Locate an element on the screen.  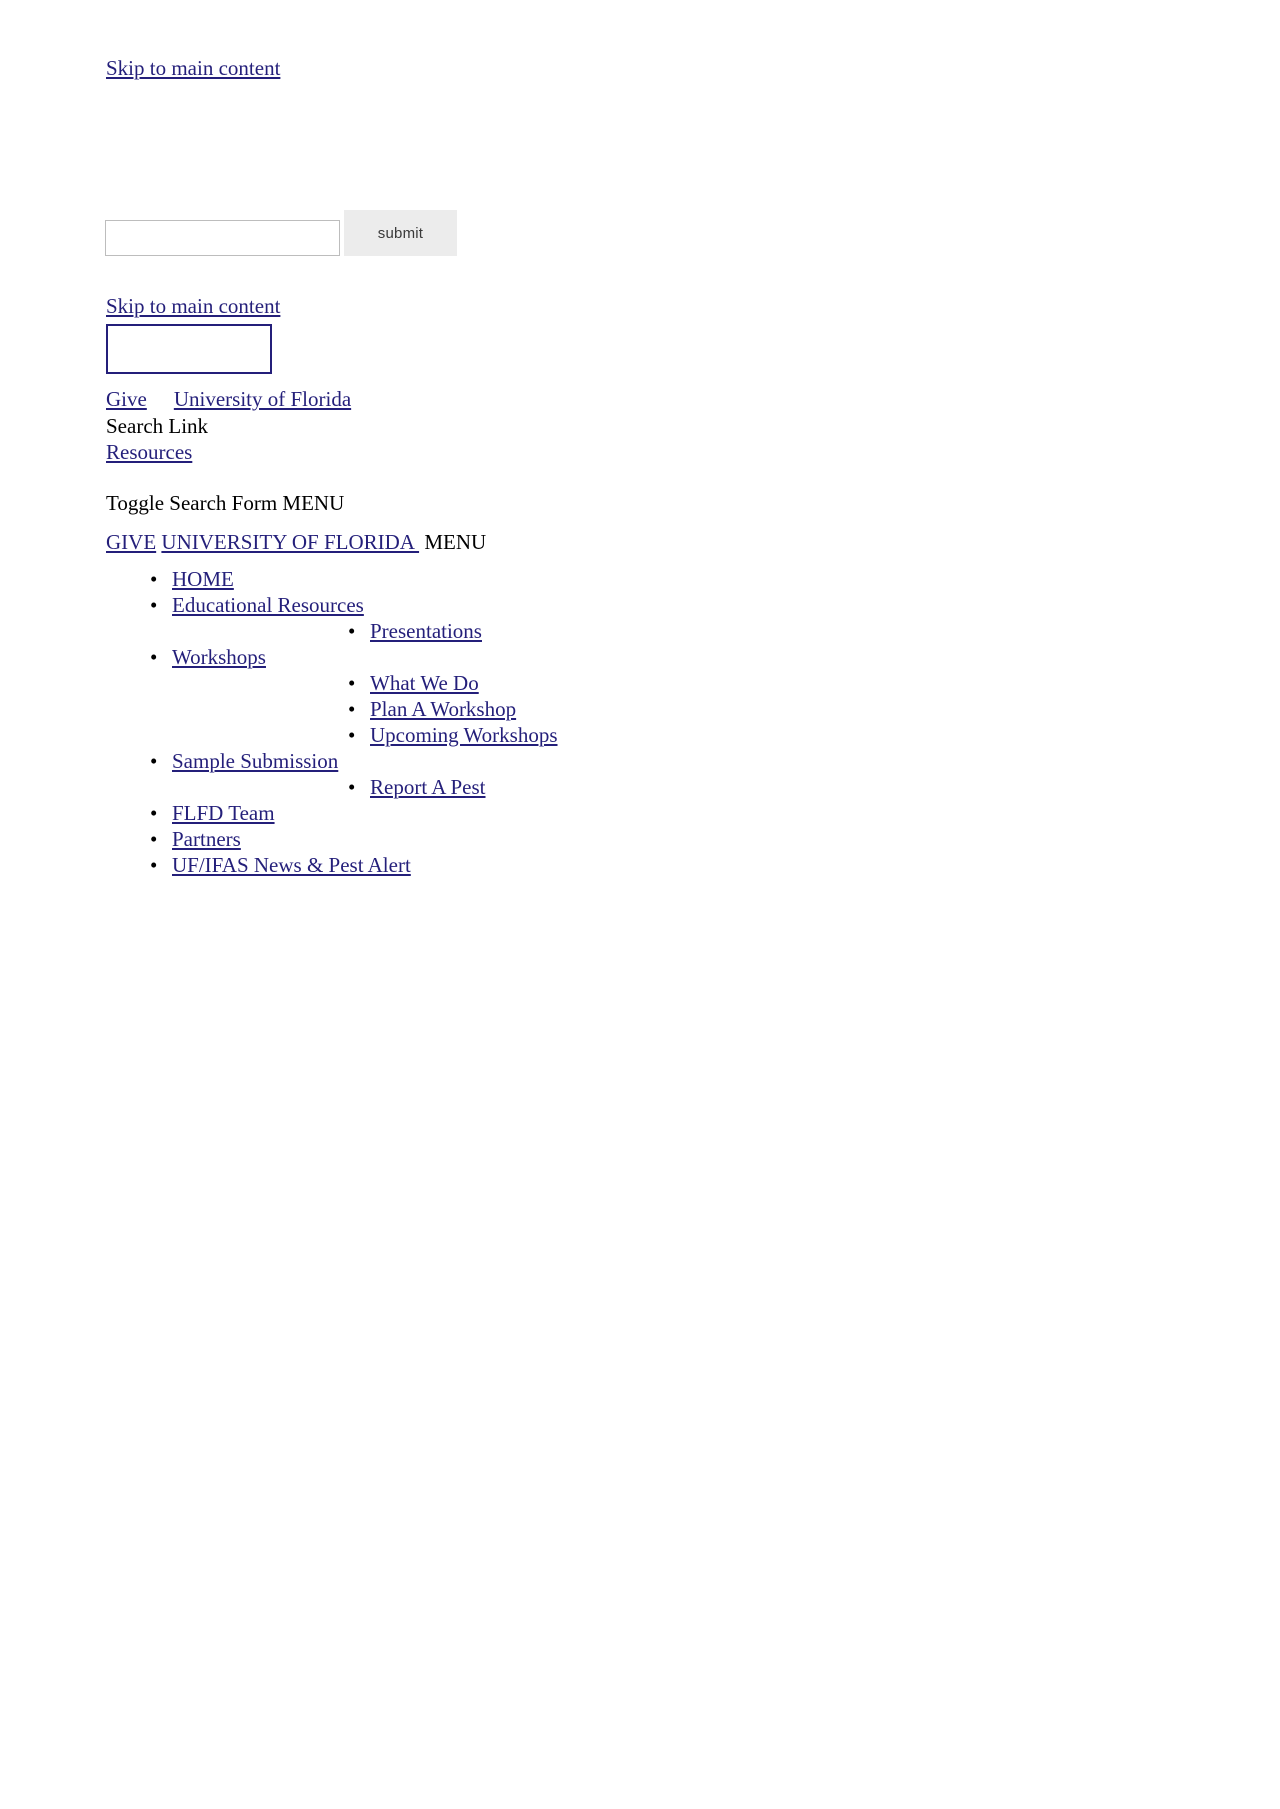
sub-nav-link: What We Do is located at coordinates (424, 683).